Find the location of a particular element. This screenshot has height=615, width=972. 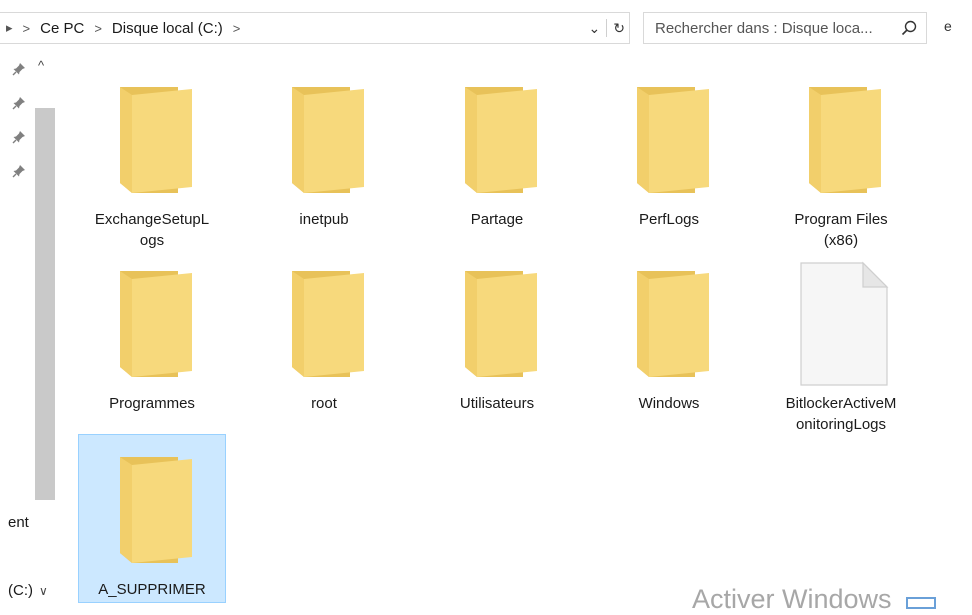

item-label: Programmes is located at coordinates (152, 403).